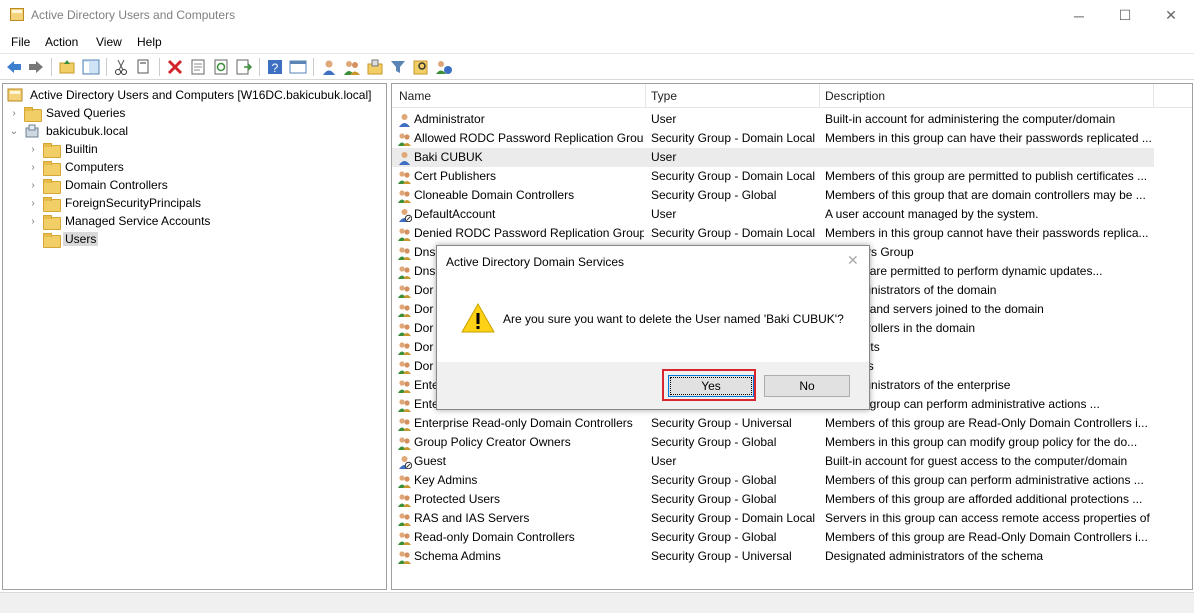 This screenshot has width=1194, height=613. Describe the element at coordinates (20, 42) in the screenshot. I see `menu-file: File` at that location.